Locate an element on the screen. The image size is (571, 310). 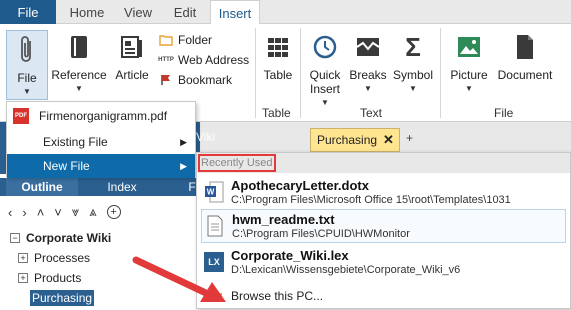
sidebar-tabs: Outline Index F is located at coordinates (100, 187).